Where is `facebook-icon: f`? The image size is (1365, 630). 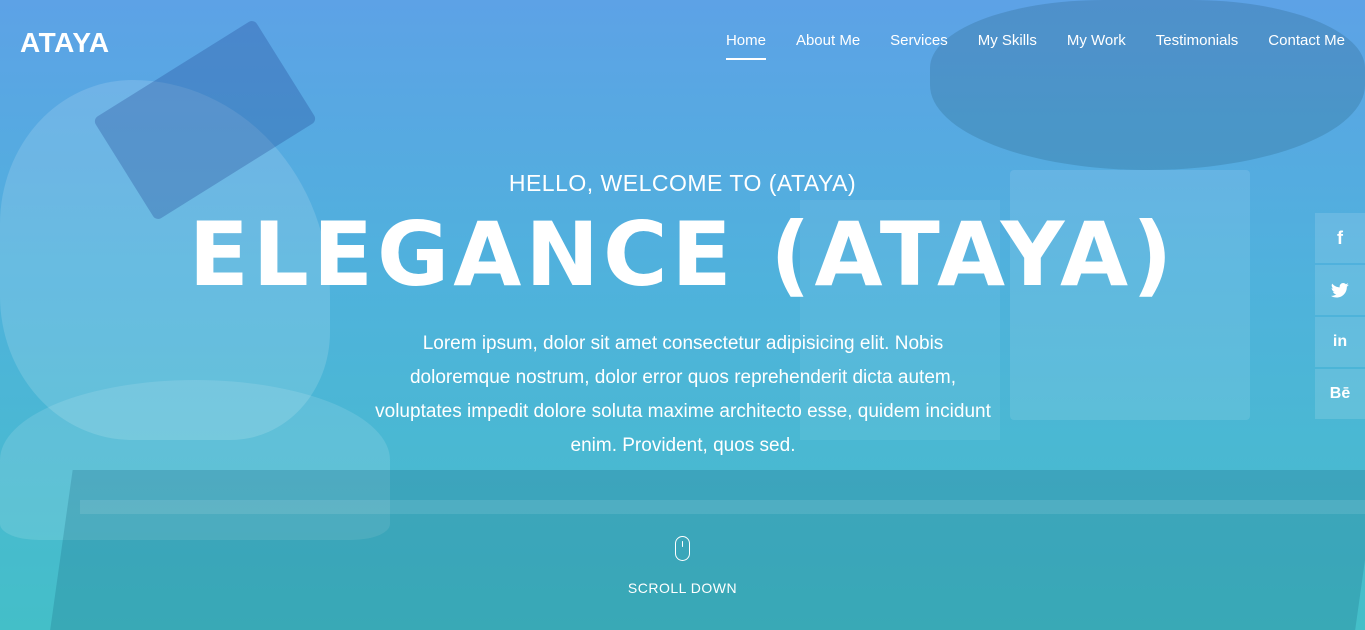
facebook-icon: f is located at coordinates (1340, 237).